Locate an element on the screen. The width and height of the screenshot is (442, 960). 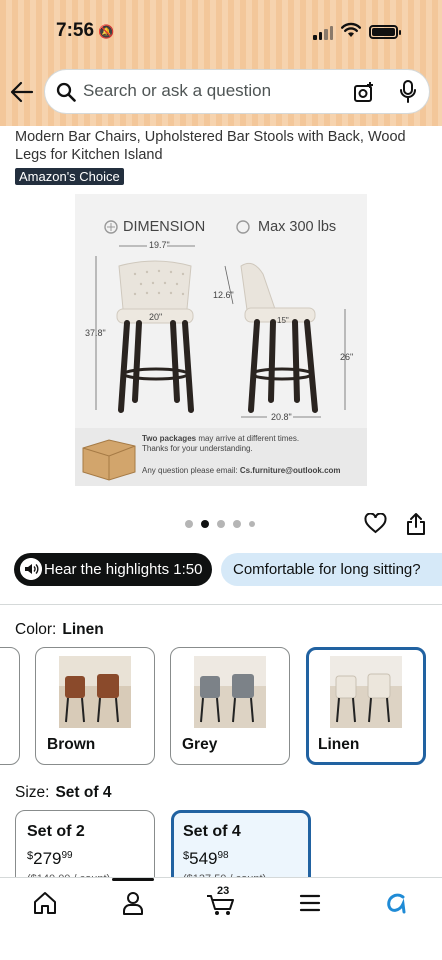
wifi-icon is located at coordinates (351, 29).